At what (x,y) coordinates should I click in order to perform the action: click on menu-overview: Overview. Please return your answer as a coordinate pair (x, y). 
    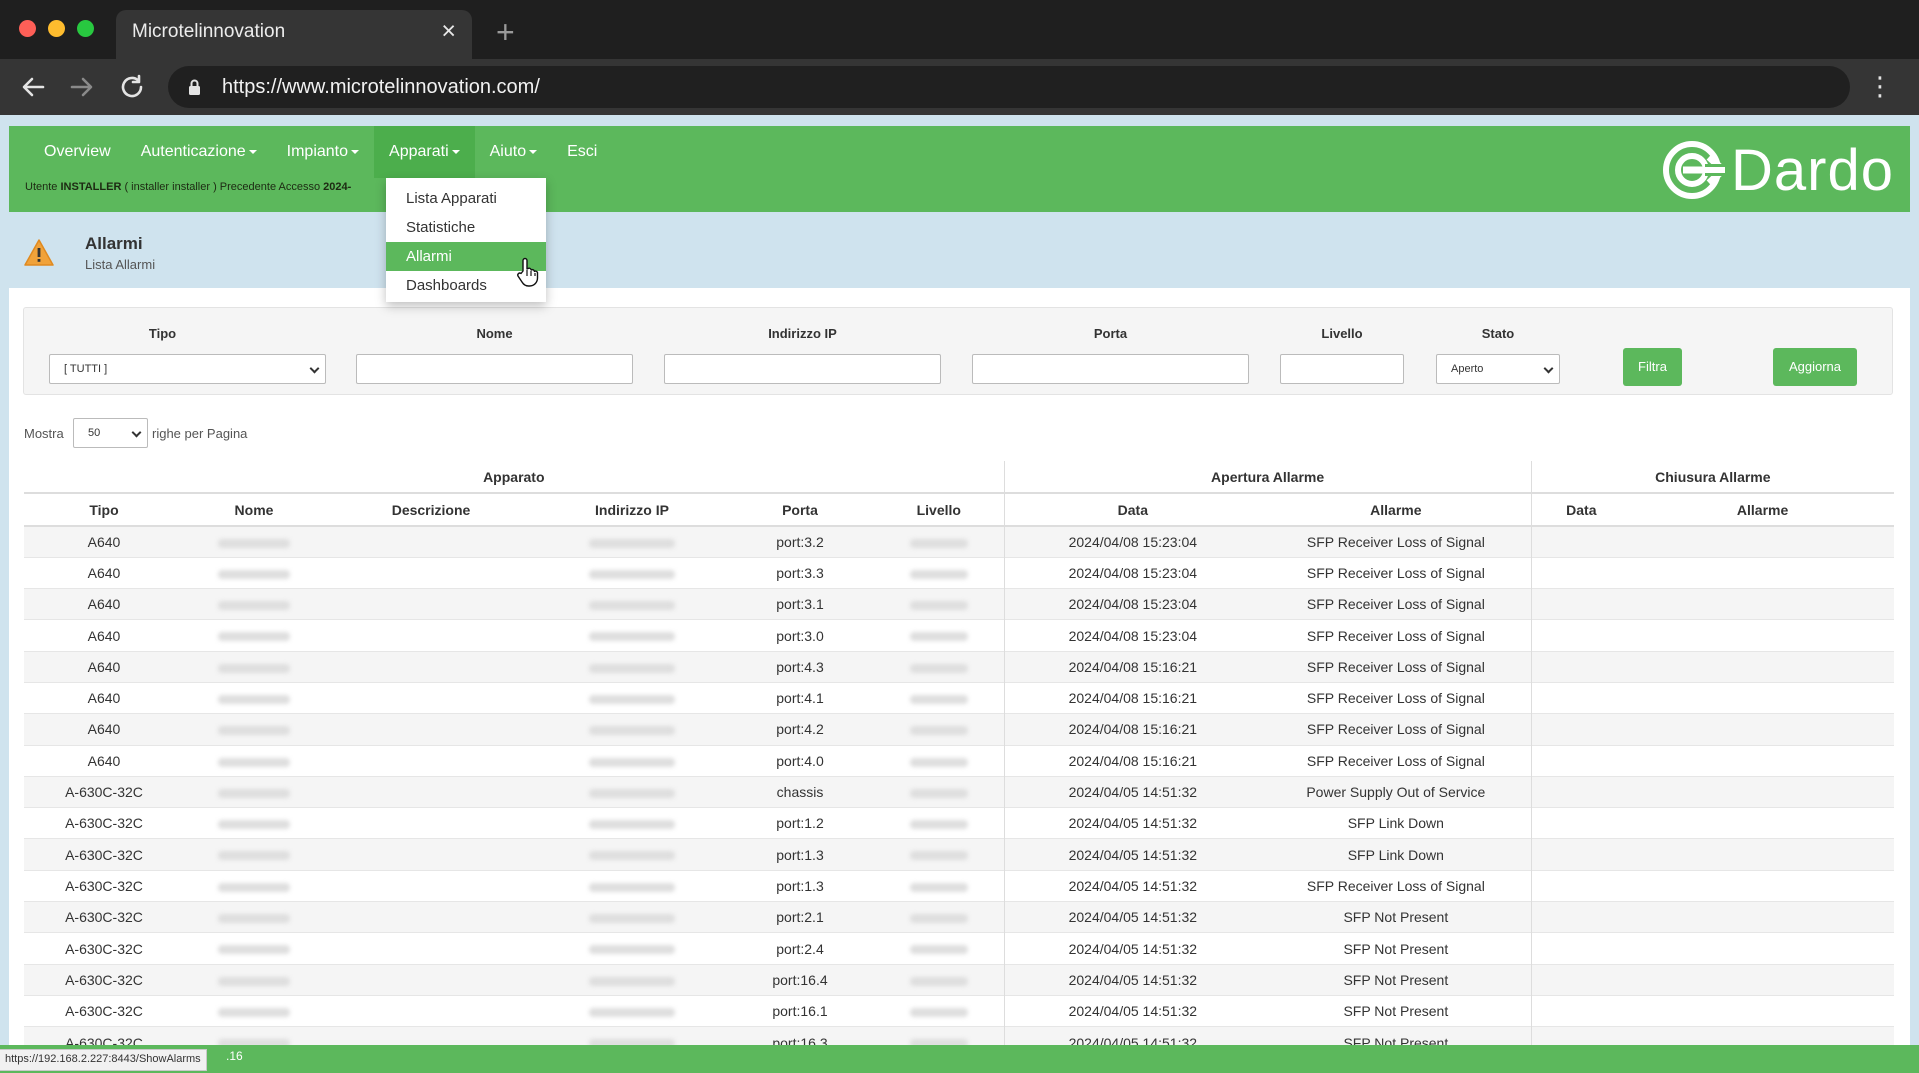
    Looking at the image, I should click on (77, 152).